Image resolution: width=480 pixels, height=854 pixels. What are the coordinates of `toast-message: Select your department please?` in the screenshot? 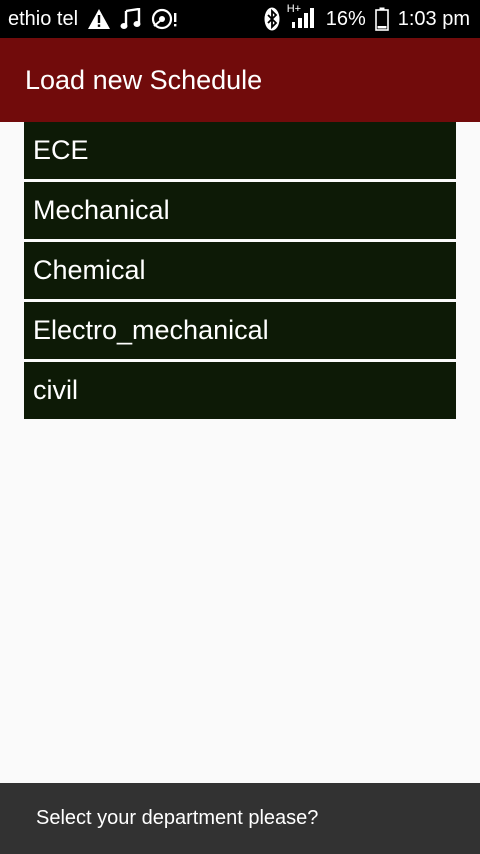 It's located at (240, 818).